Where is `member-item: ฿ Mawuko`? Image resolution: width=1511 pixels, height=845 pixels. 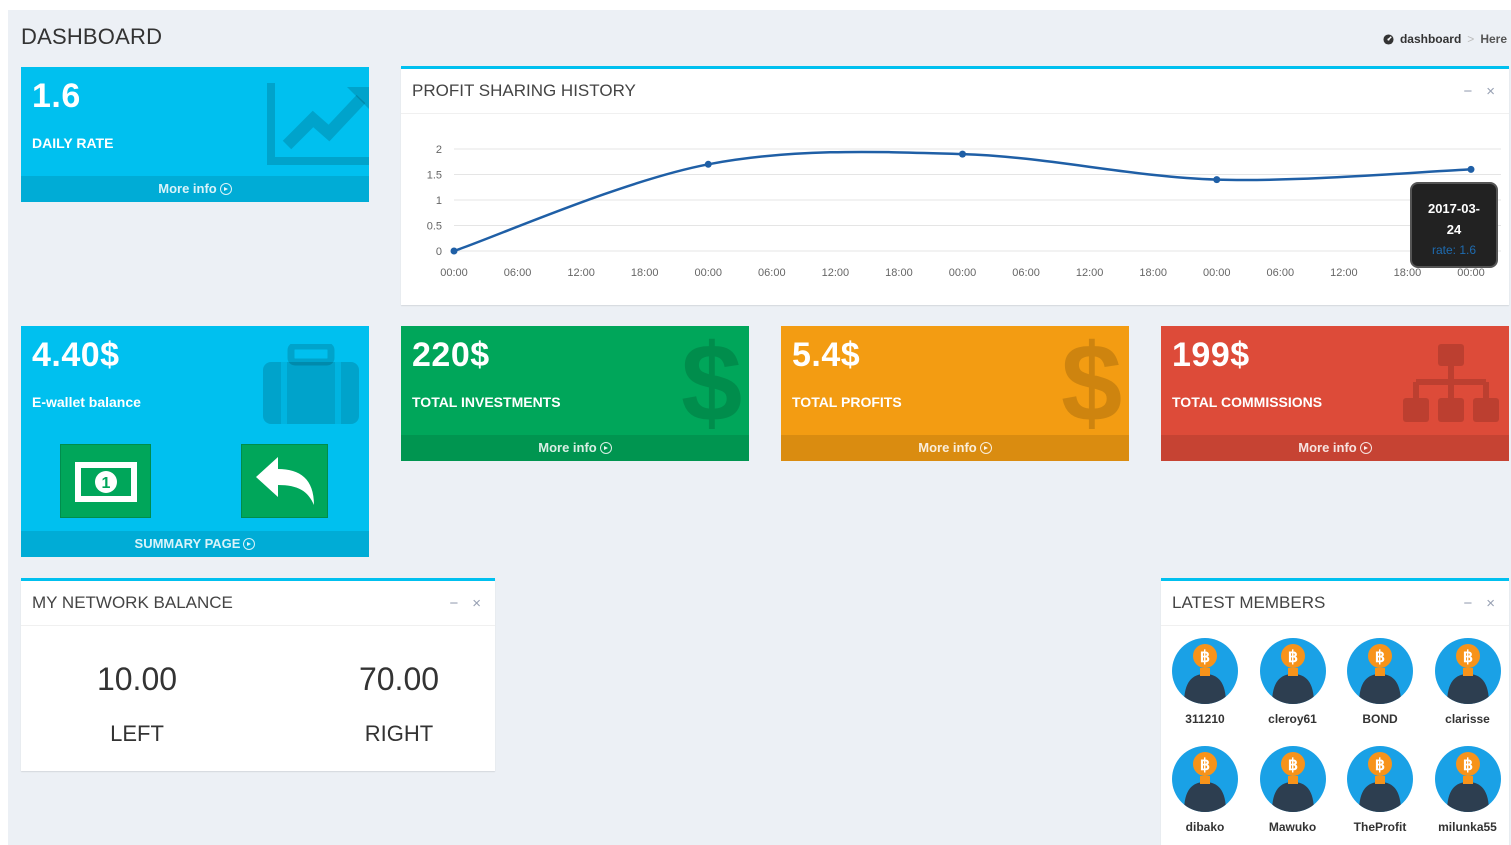 member-item: ฿ Mawuko is located at coordinates (1293, 790).